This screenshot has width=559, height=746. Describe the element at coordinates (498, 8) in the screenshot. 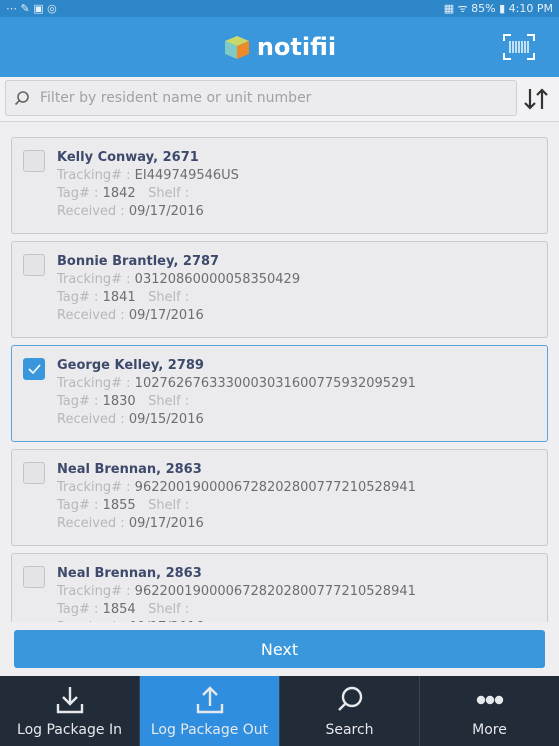

I see `status-right: ▦ ᯤ 85% ▮ 4:10 PM` at that location.